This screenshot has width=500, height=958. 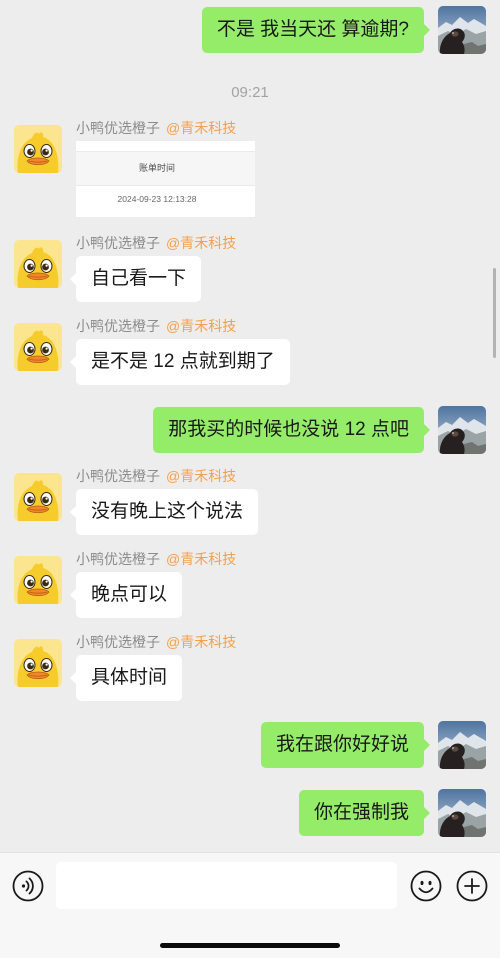 I want to click on message-row-outgoing: 那我买的时候也没说 12 点吧, so click(x=250, y=438).